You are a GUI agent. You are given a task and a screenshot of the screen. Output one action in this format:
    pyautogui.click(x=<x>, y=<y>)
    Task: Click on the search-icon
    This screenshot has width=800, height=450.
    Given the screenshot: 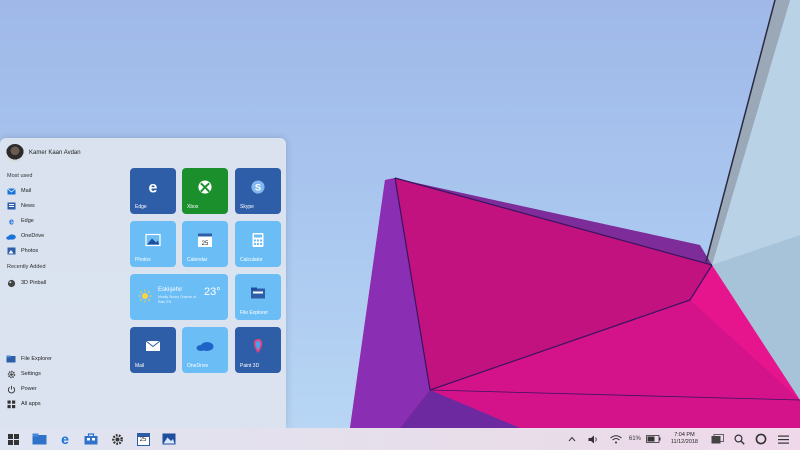 What is the action you would take?
    pyautogui.click(x=739, y=439)
    